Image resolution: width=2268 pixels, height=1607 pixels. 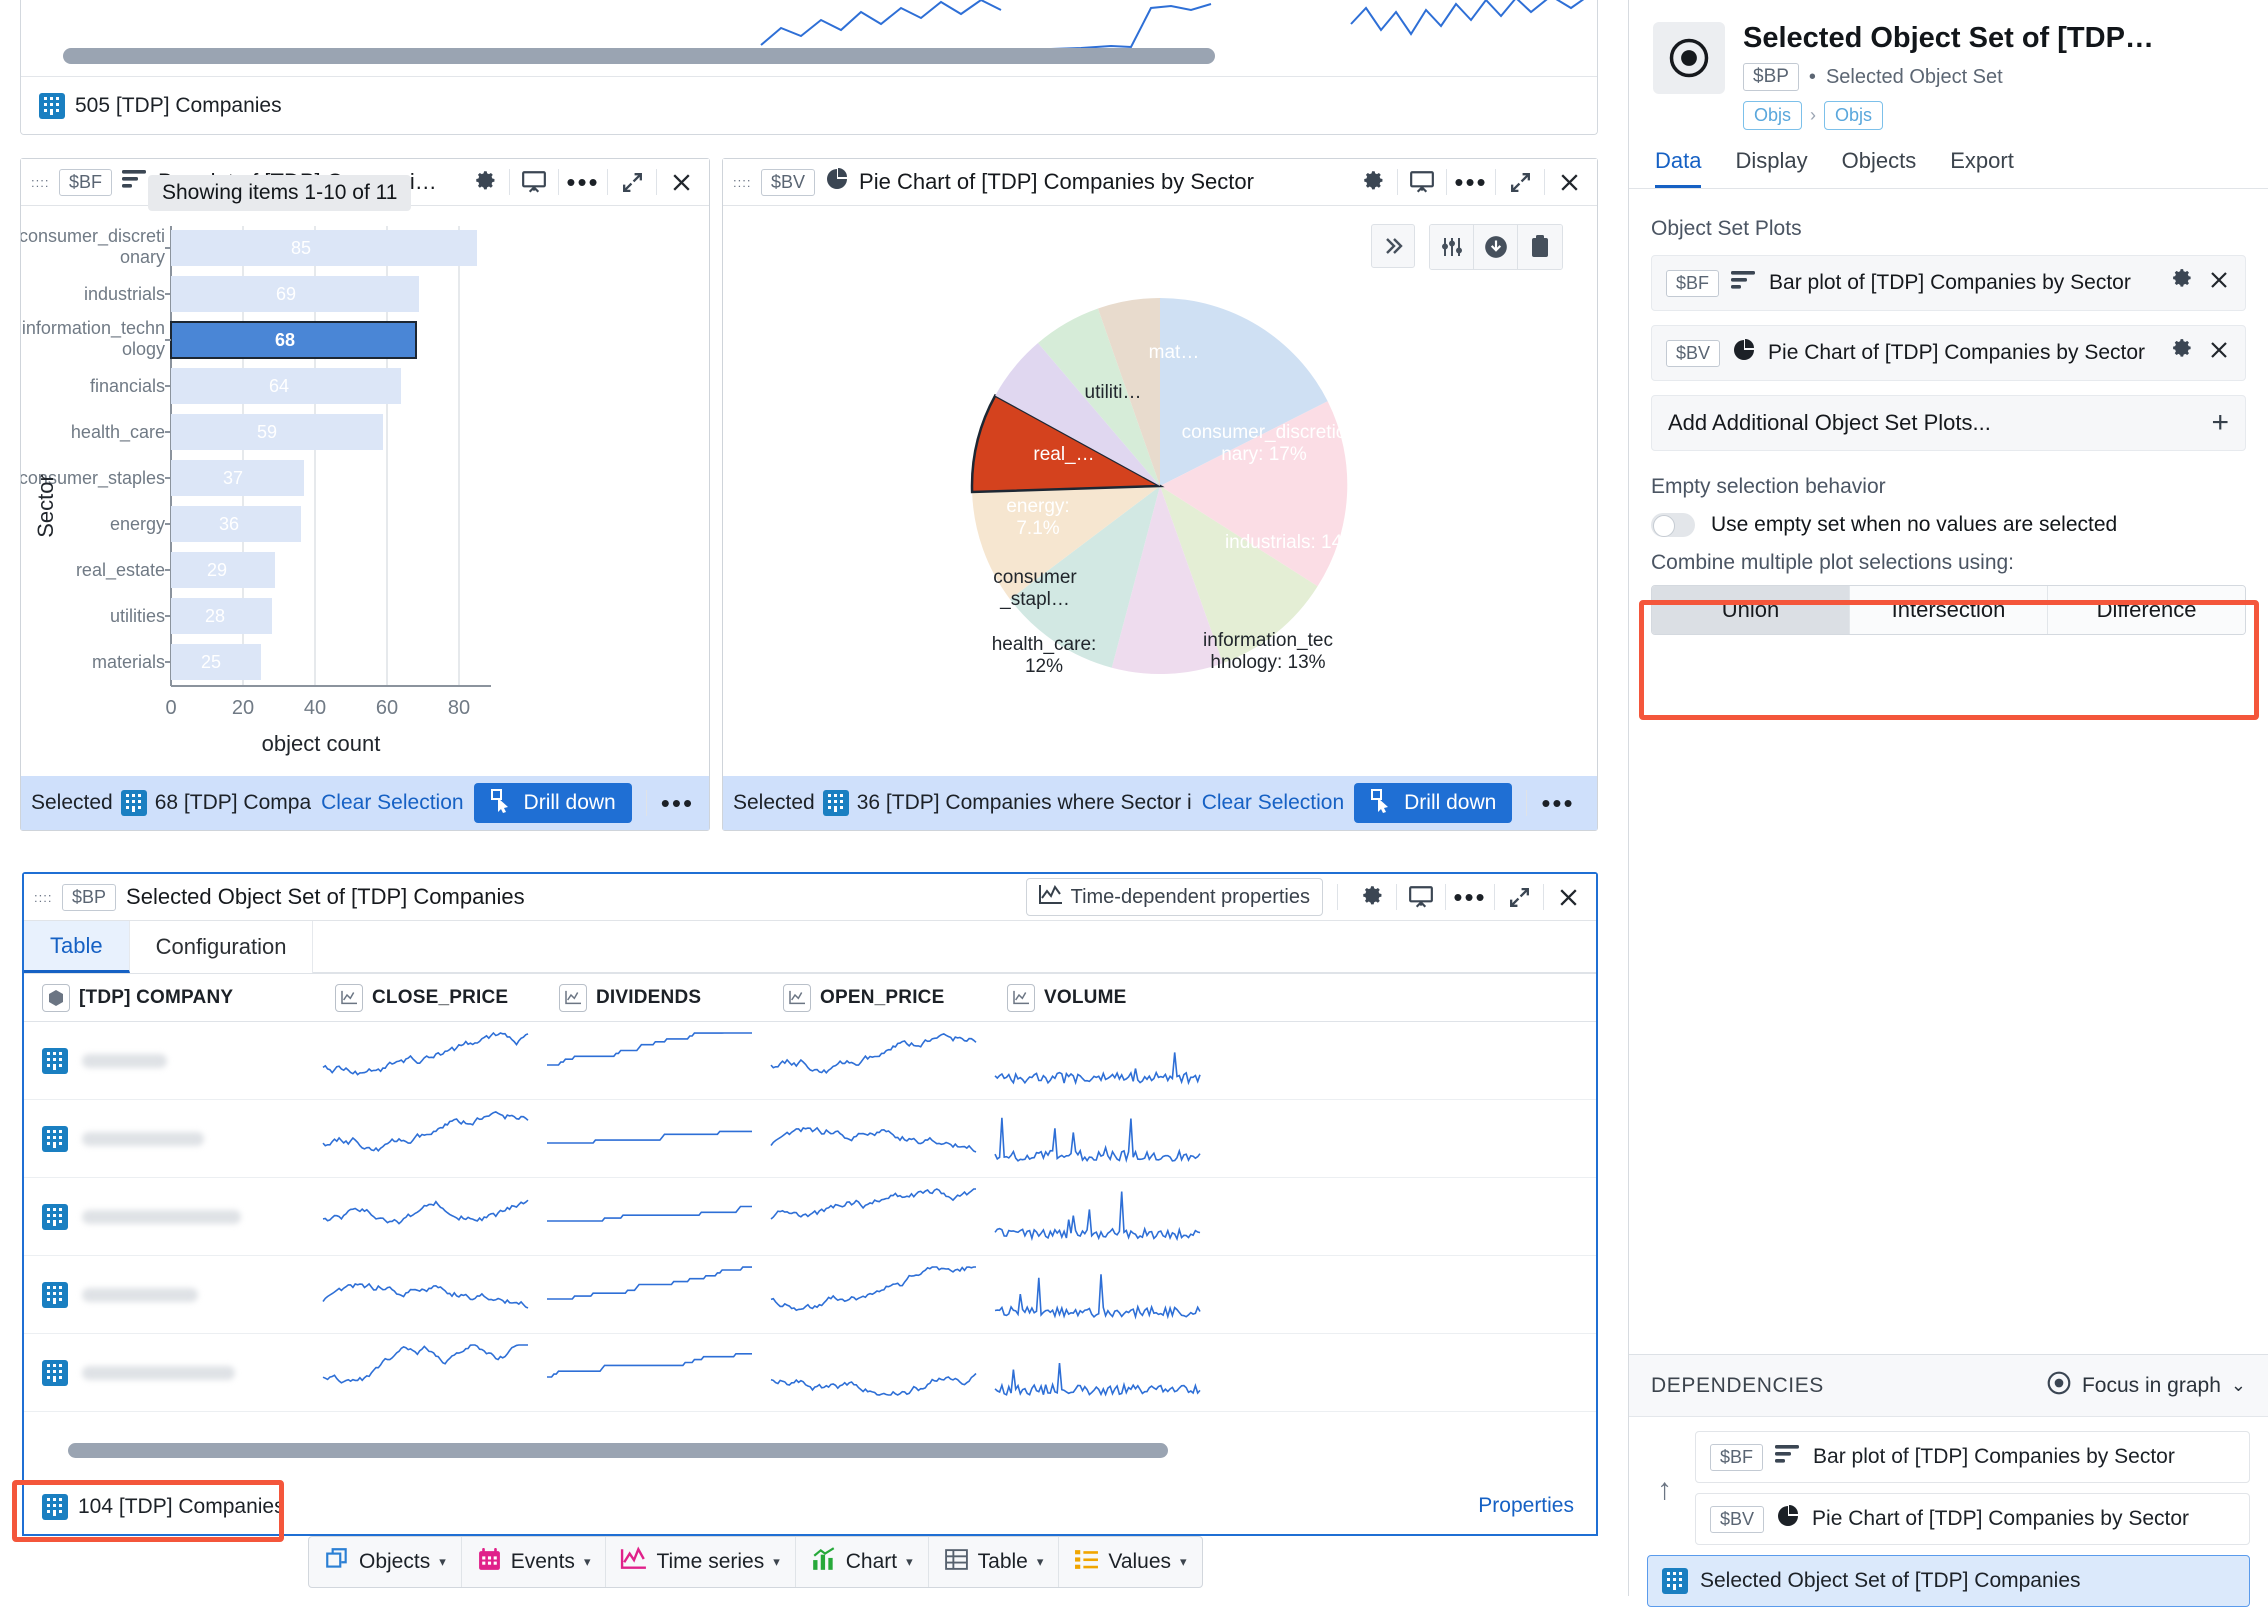 What do you see at coordinates (1557, 803) in the screenshot?
I see `pie-footer-more-icon: •••` at bounding box center [1557, 803].